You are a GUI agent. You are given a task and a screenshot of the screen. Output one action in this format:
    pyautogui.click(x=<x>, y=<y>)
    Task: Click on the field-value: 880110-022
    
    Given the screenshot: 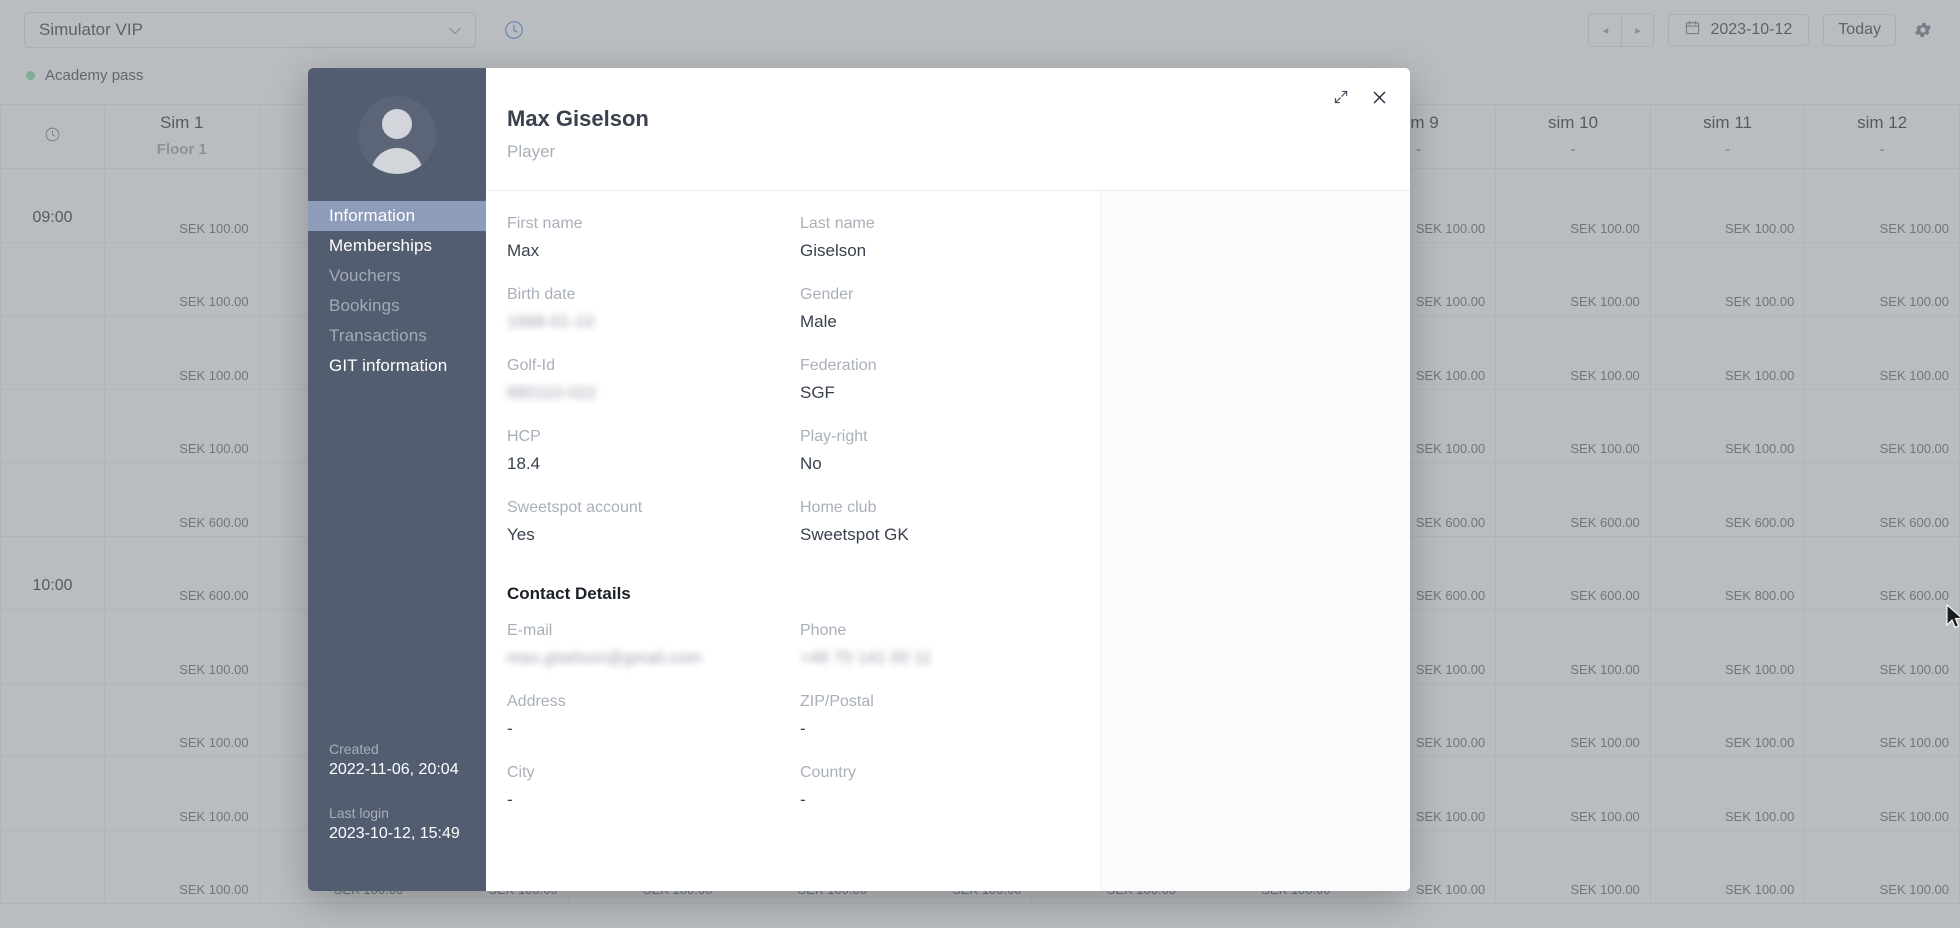 What is the action you would take?
    pyautogui.click(x=552, y=392)
    